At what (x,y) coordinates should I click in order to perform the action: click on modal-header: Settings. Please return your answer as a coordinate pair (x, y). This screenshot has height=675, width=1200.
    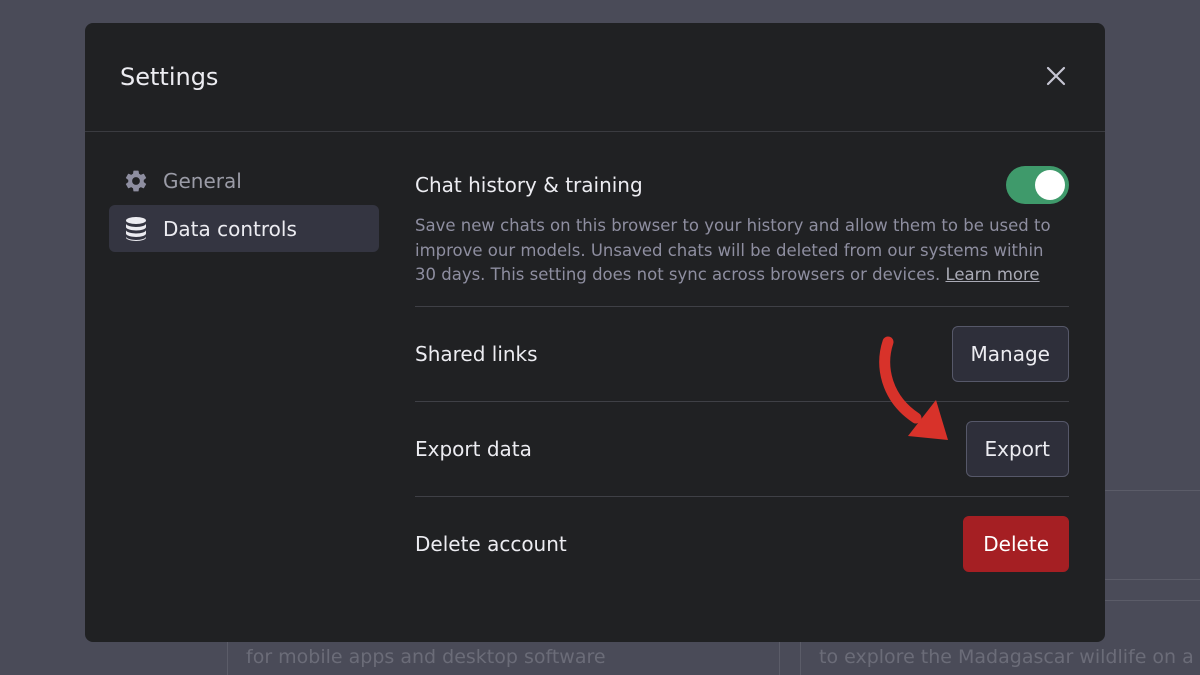
    Looking at the image, I should click on (595, 77).